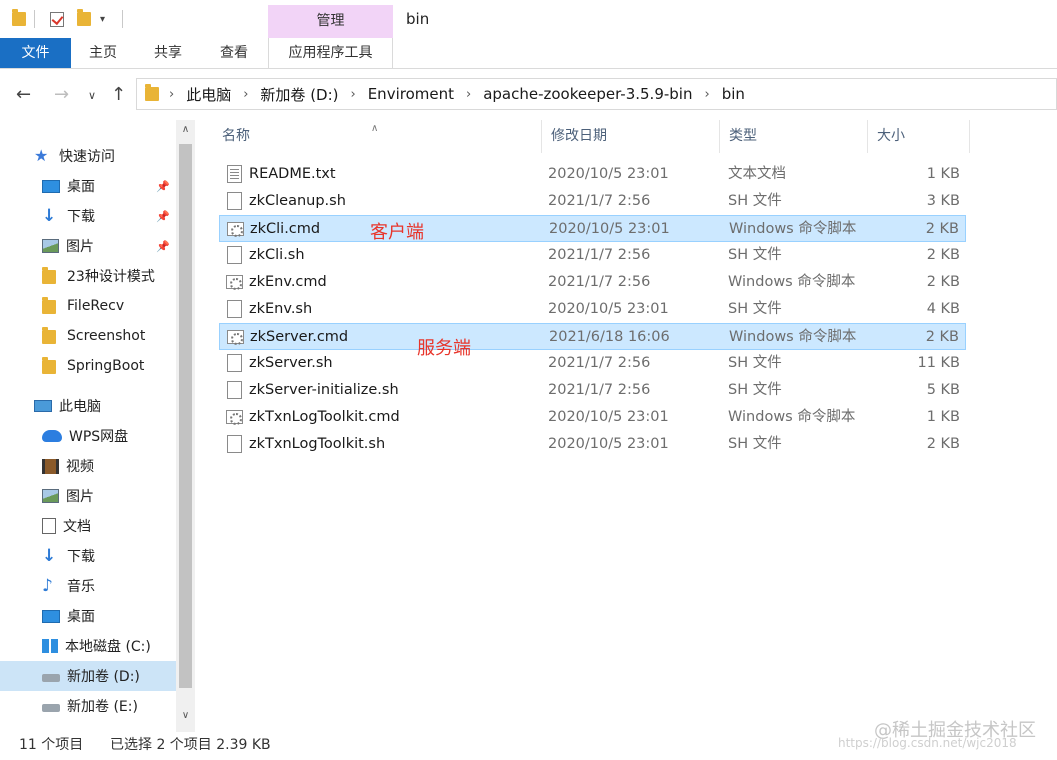 This screenshot has height=760, width=1057. I want to click on status-selection: 已选择 2 个项目 2.39 KB, so click(190, 745).